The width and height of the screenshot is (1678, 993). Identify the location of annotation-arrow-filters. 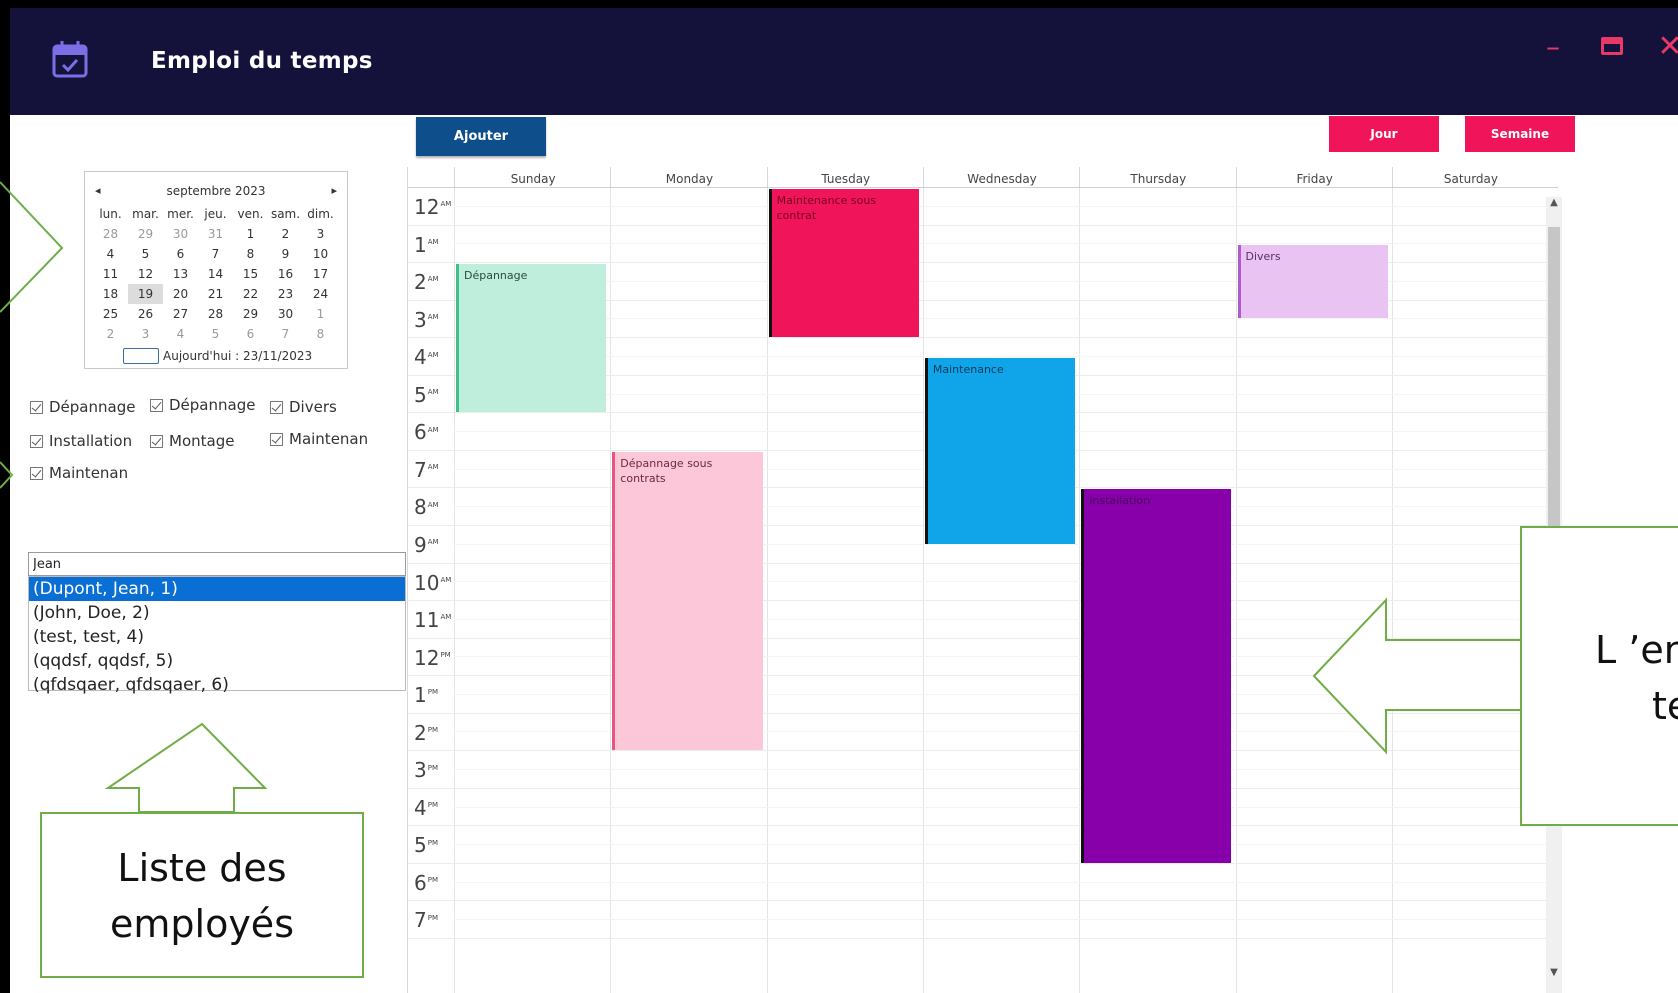
(7, 475).